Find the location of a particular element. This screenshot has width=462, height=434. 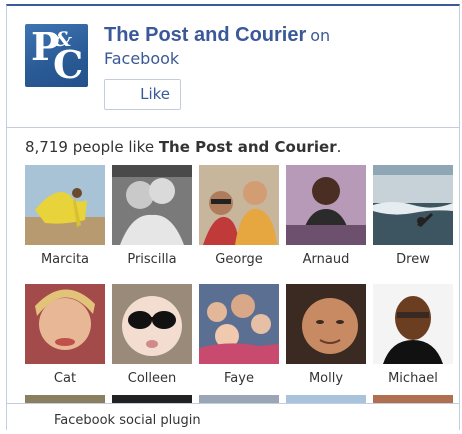

page-logo: P & C is located at coordinates (56, 55).